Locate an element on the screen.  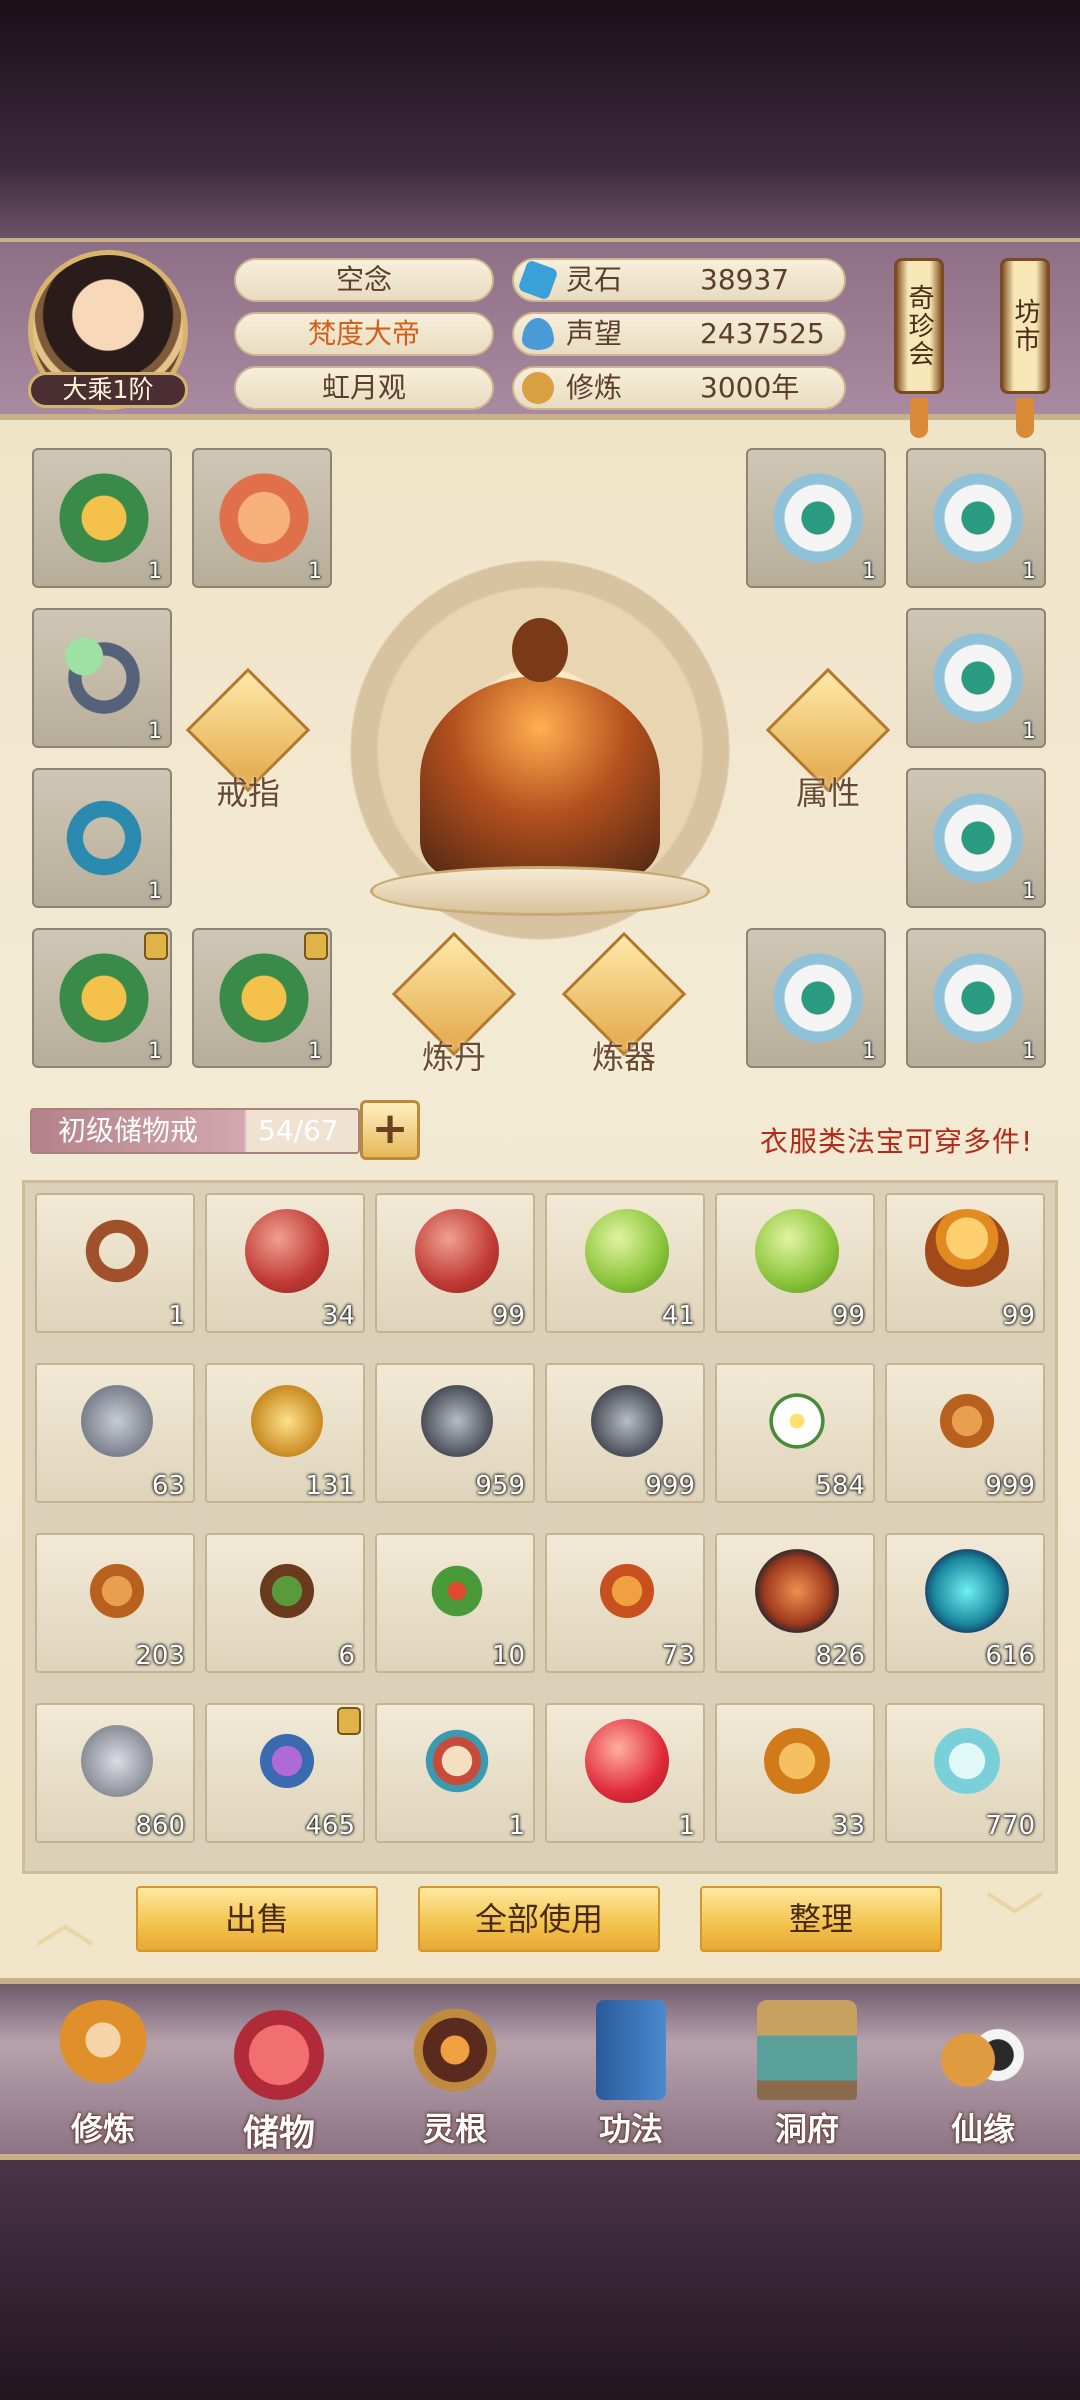
item-count: 465 is located at coordinates (330, 1826).